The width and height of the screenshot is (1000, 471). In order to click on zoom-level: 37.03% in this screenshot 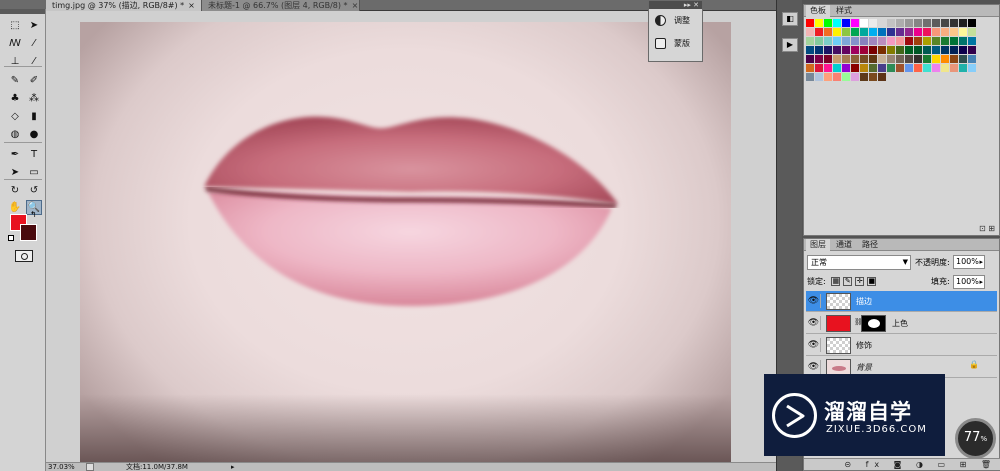, I will do `click(61, 467)`.